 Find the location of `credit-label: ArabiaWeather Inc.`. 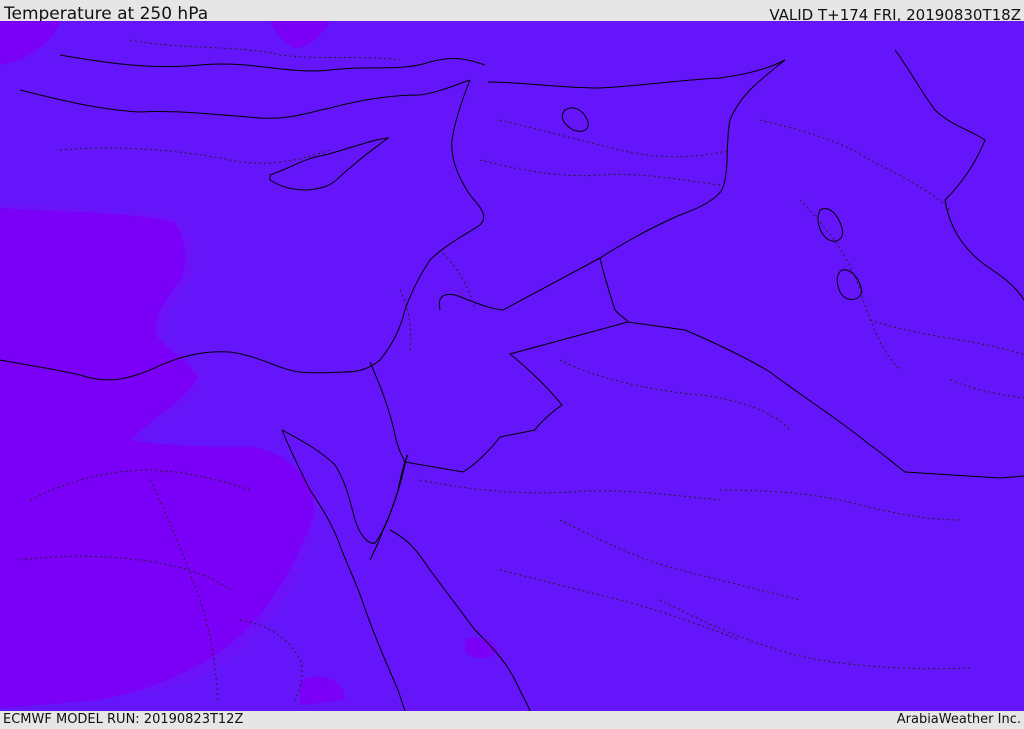

credit-label: ArabiaWeather Inc. is located at coordinates (958, 719).